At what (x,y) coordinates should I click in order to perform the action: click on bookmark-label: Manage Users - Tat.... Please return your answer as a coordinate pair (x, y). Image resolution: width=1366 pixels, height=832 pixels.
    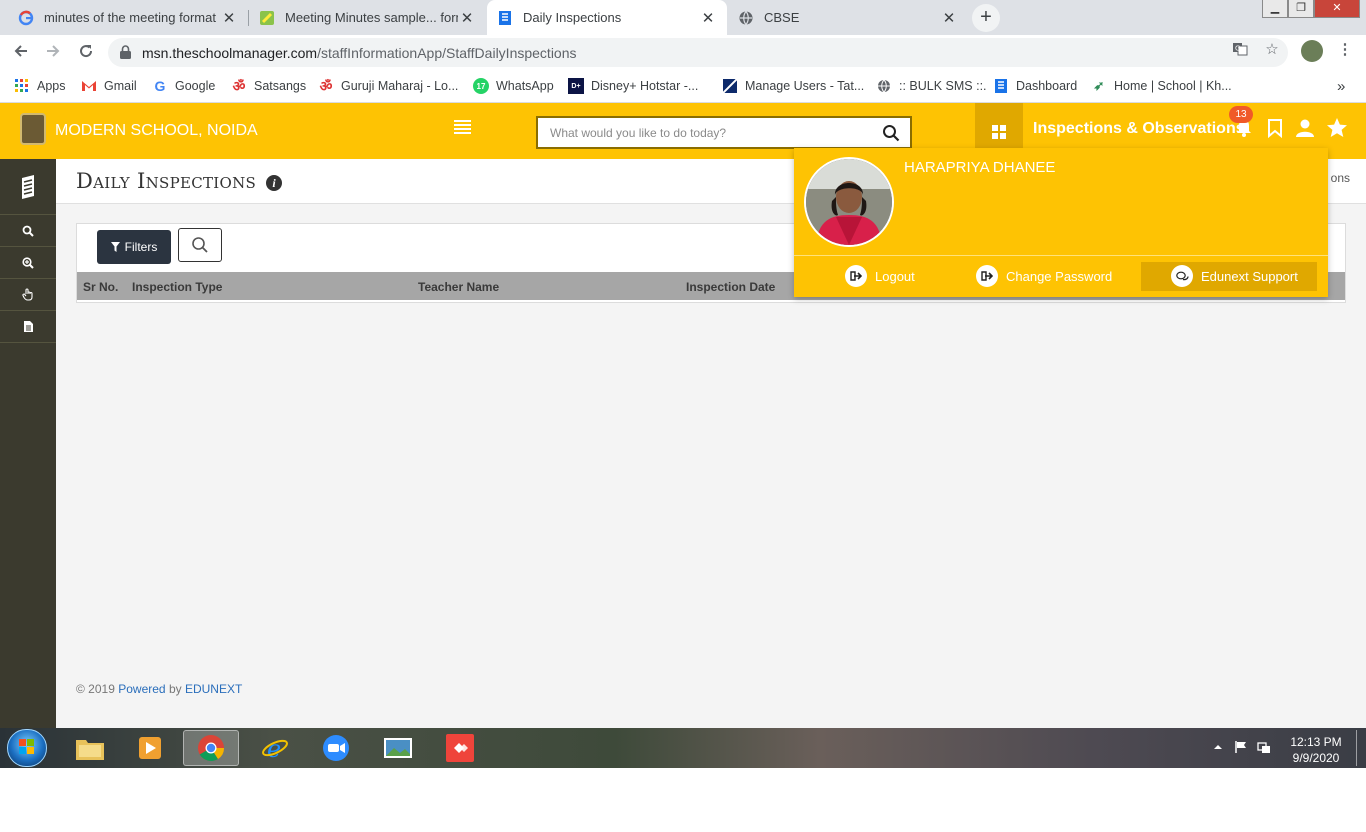
    Looking at the image, I should click on (805, 86).